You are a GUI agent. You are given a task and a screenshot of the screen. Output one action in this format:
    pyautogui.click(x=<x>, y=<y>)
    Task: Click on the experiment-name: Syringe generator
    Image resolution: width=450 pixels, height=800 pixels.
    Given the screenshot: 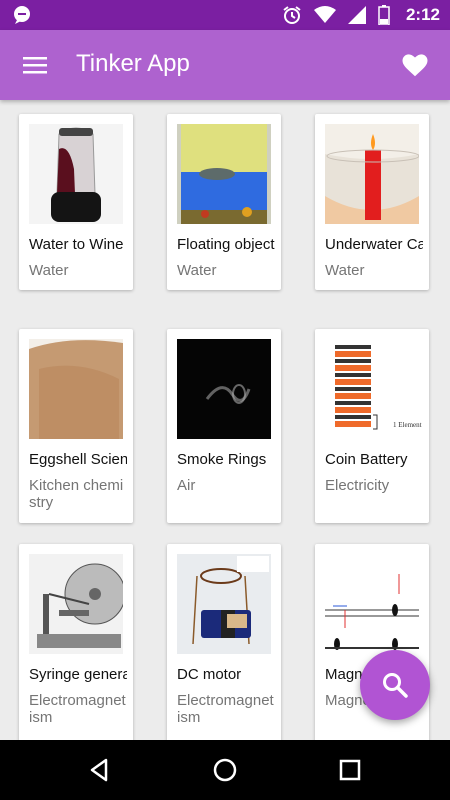 What is the action you would take?
    pyautogui.click(x=78, y=674)
    